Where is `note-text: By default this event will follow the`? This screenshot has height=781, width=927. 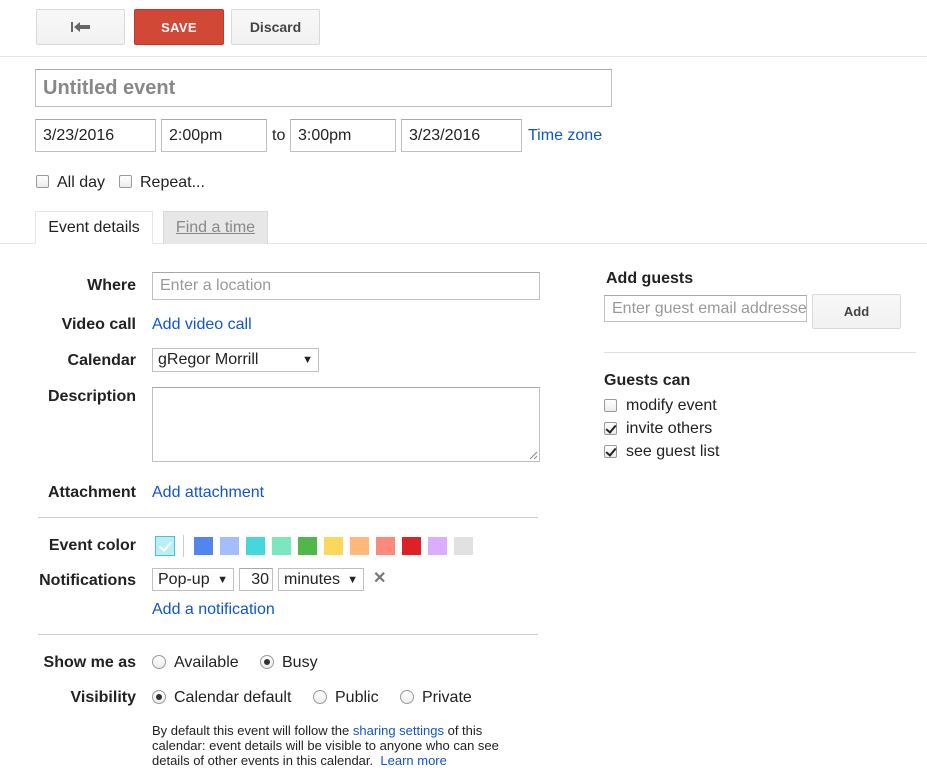
note-text: By default this event will follow the is located at coordinates (251, 730).